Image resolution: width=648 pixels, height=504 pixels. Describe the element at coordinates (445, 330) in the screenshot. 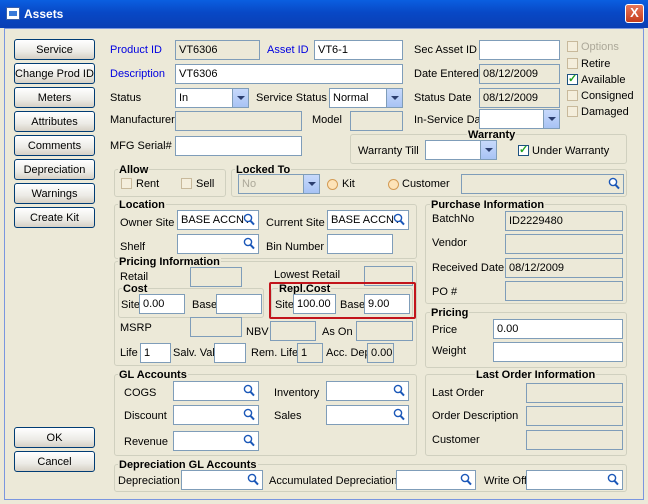

I see `price-label: Price` at that location.